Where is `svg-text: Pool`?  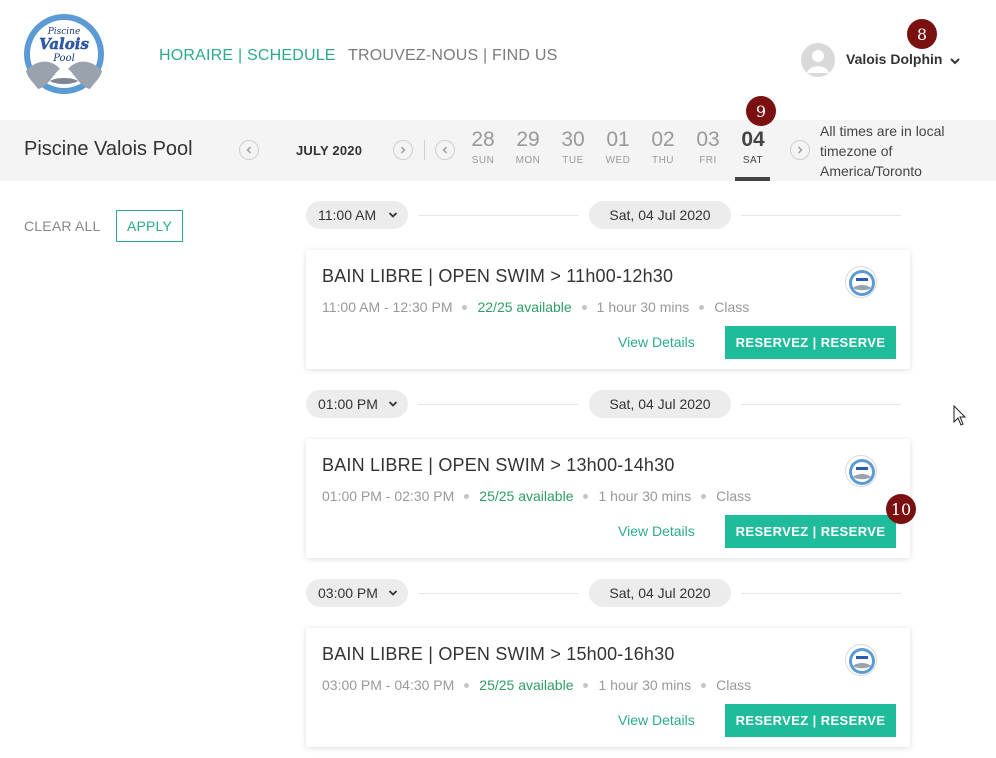
svg-text: Pool is located at coordinates (63, 58).